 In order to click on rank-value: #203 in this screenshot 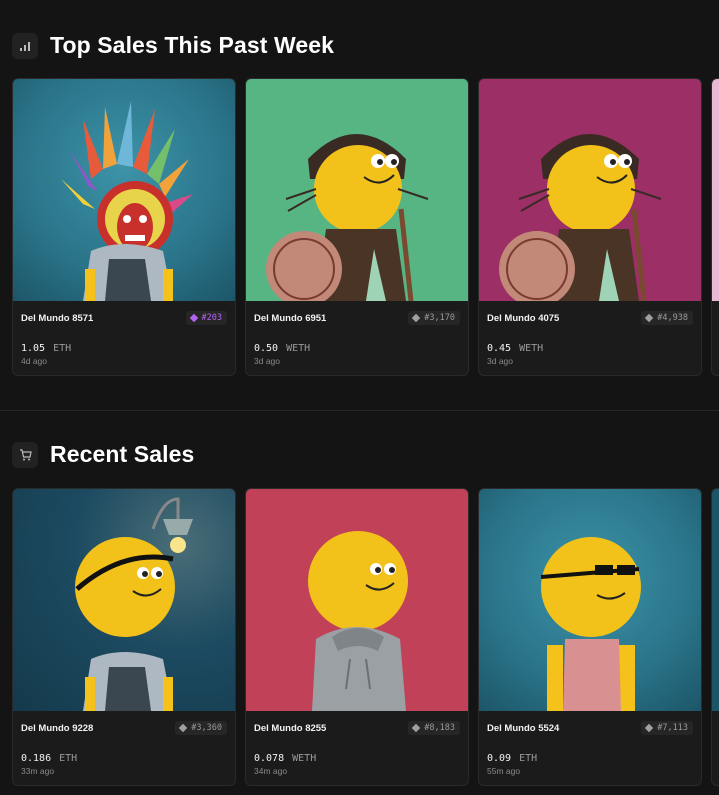, I will do `click(211, 318)`.